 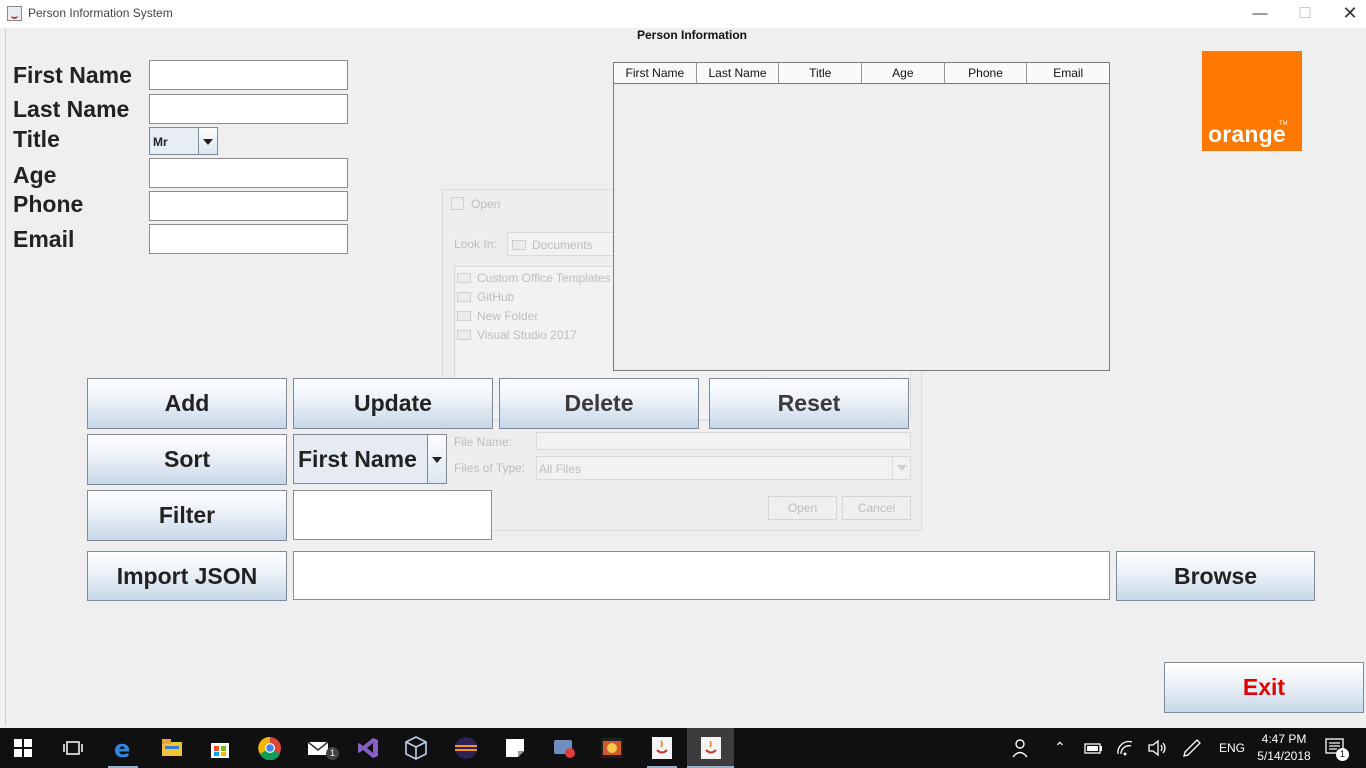 I want to click on list-item: New Folder, so click(x=497, y=316).